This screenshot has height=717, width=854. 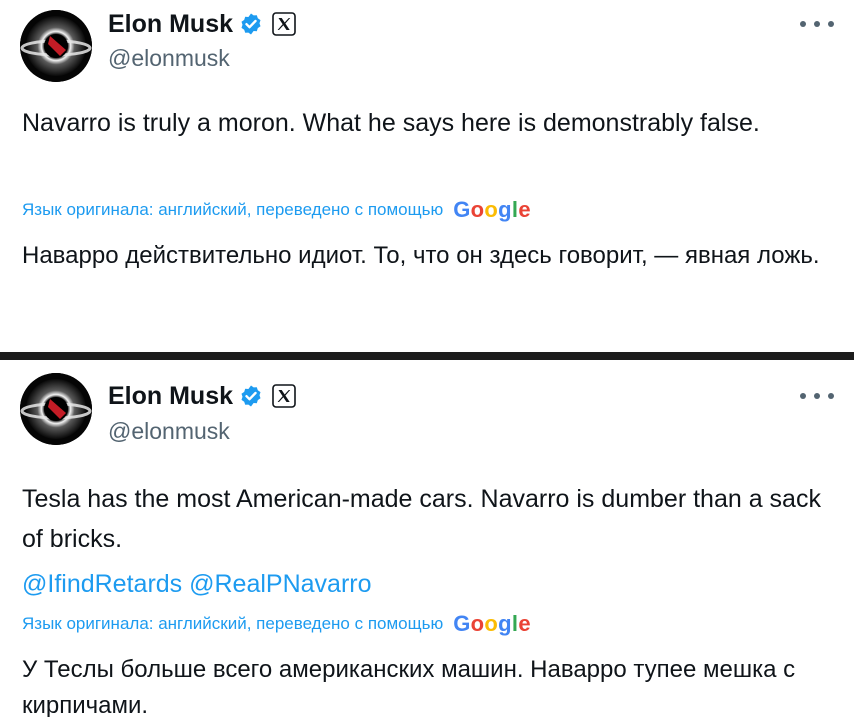 What do you see at coordinates (102, 584) in the screenshot?
I see `mention-link: @IfindRetards` at bounding box center [102, 584].